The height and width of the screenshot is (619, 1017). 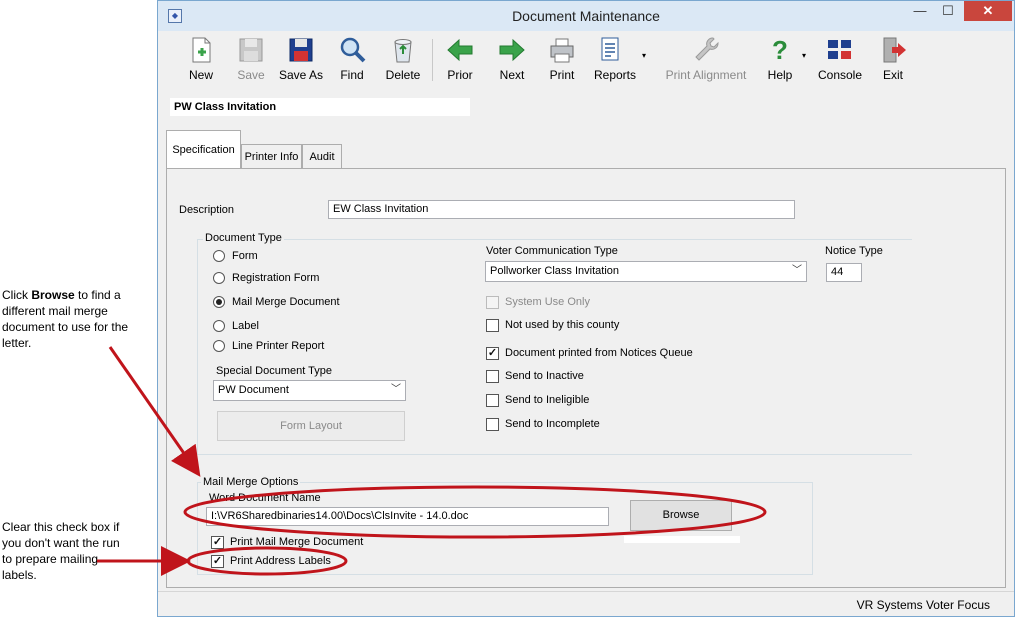 What do you see at coordinates (267, 561) in the screenshot?
I see `labels-highlight-ellipse` at bounding box center [267, 561].